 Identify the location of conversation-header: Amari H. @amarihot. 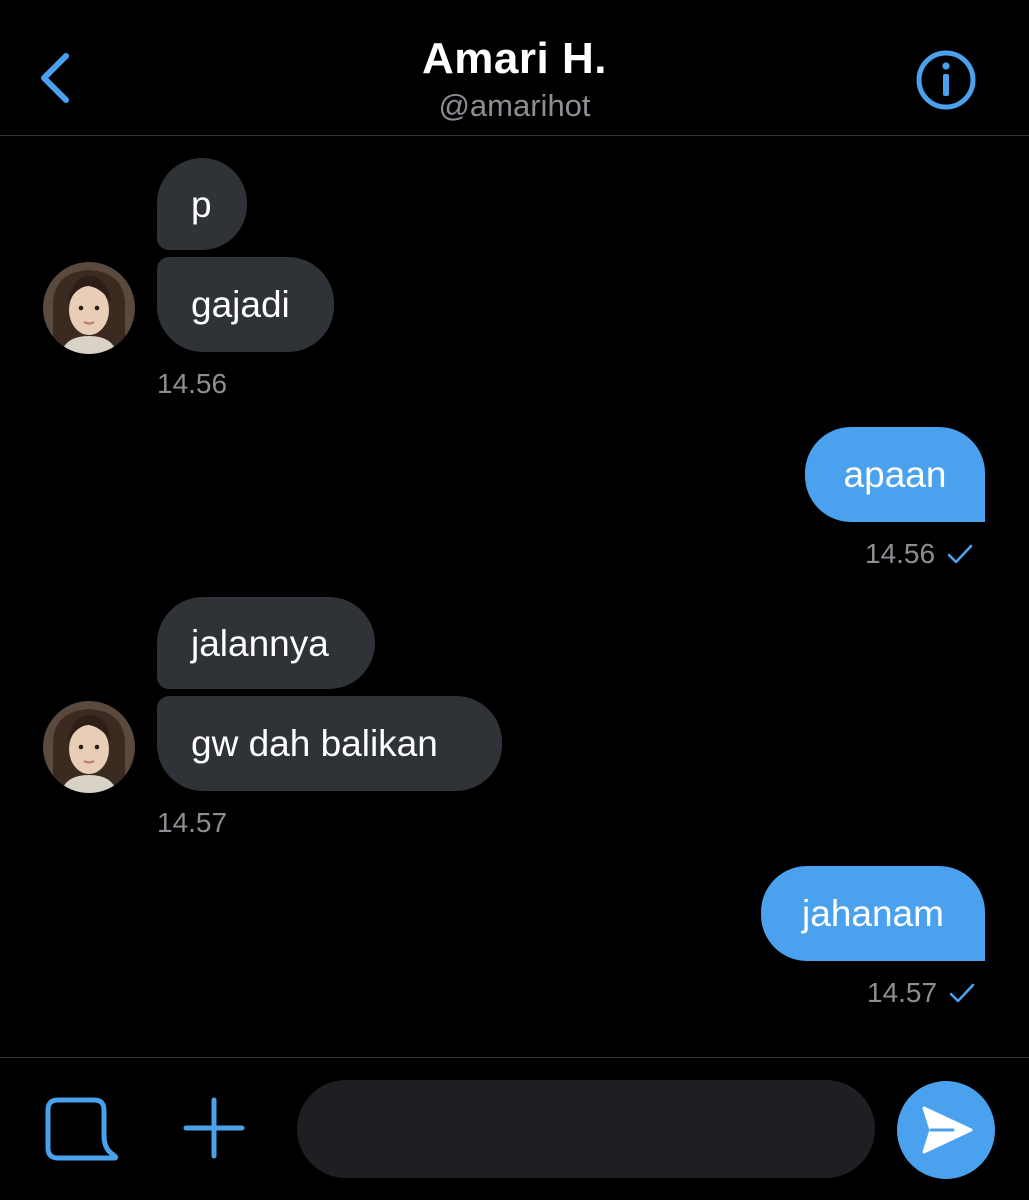
(514, 68).